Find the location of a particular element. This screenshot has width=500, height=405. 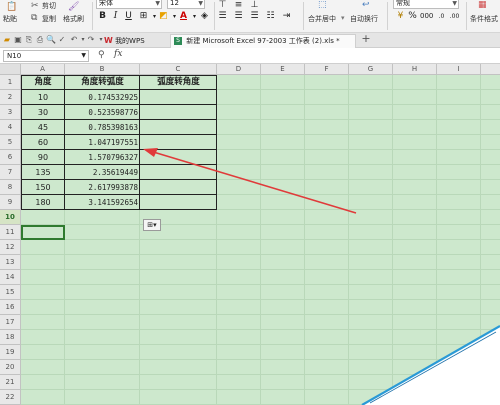

zoom-magnifier-icon: ⚲ is located at coordinates (101, 55).